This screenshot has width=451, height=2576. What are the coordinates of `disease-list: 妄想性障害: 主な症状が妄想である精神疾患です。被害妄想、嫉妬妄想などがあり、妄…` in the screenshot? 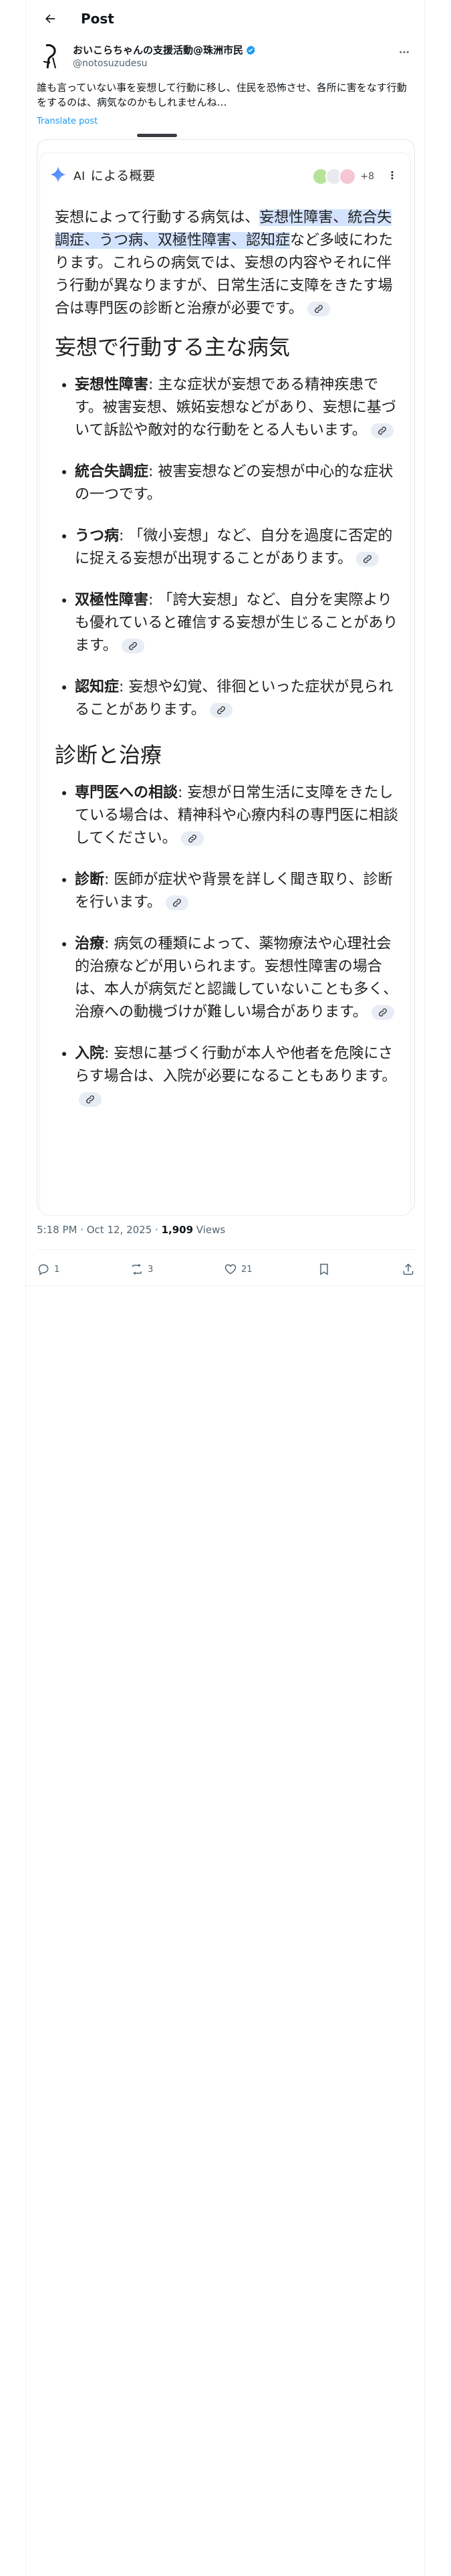 It's located at (229, 548).